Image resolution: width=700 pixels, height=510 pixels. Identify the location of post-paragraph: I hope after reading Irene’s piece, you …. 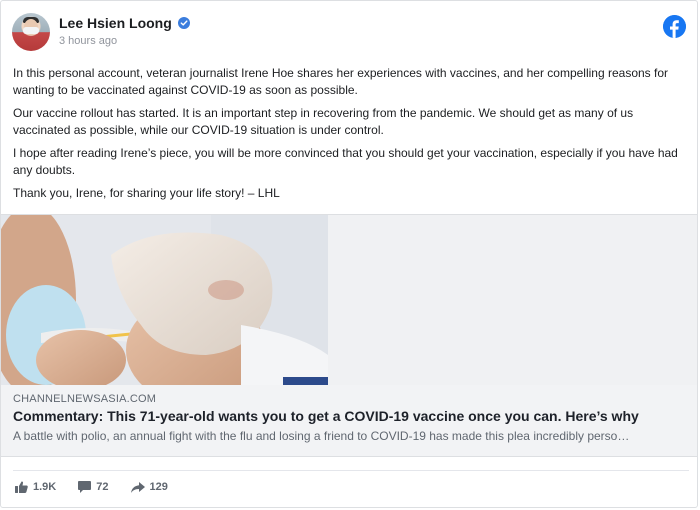
(345, 161).